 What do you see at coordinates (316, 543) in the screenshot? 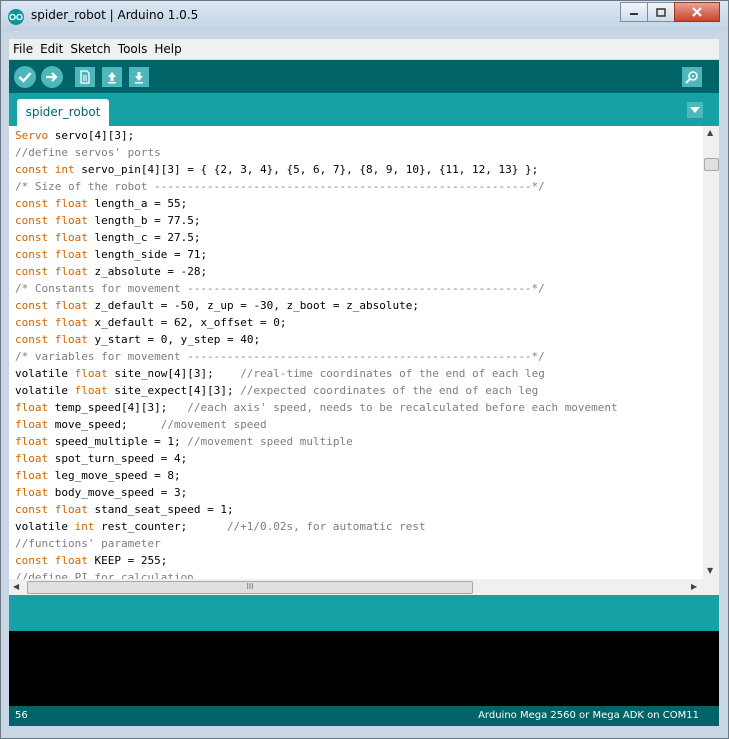
I see `code-line: //functions' parameter` at bounding box center [316, 543].